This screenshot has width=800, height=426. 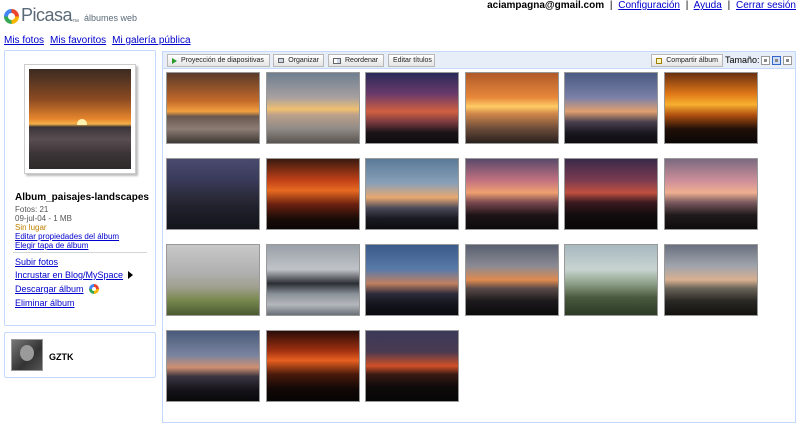 What do you see at coordinates (82, 197) in the screenshot?
I see `album-title: Album_paisajes-landscapes` at bounding box center [82, 197].